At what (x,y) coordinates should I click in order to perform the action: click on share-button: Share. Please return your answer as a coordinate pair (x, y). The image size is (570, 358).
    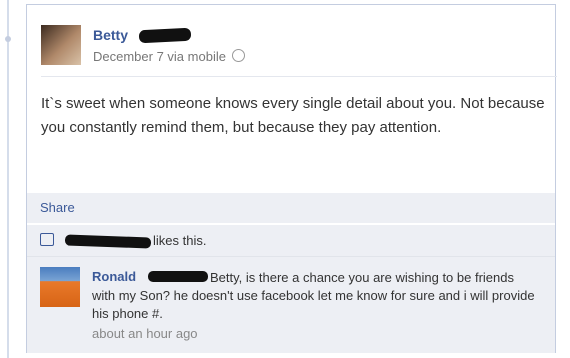
    Looking at the image, I should click on (57, 207).